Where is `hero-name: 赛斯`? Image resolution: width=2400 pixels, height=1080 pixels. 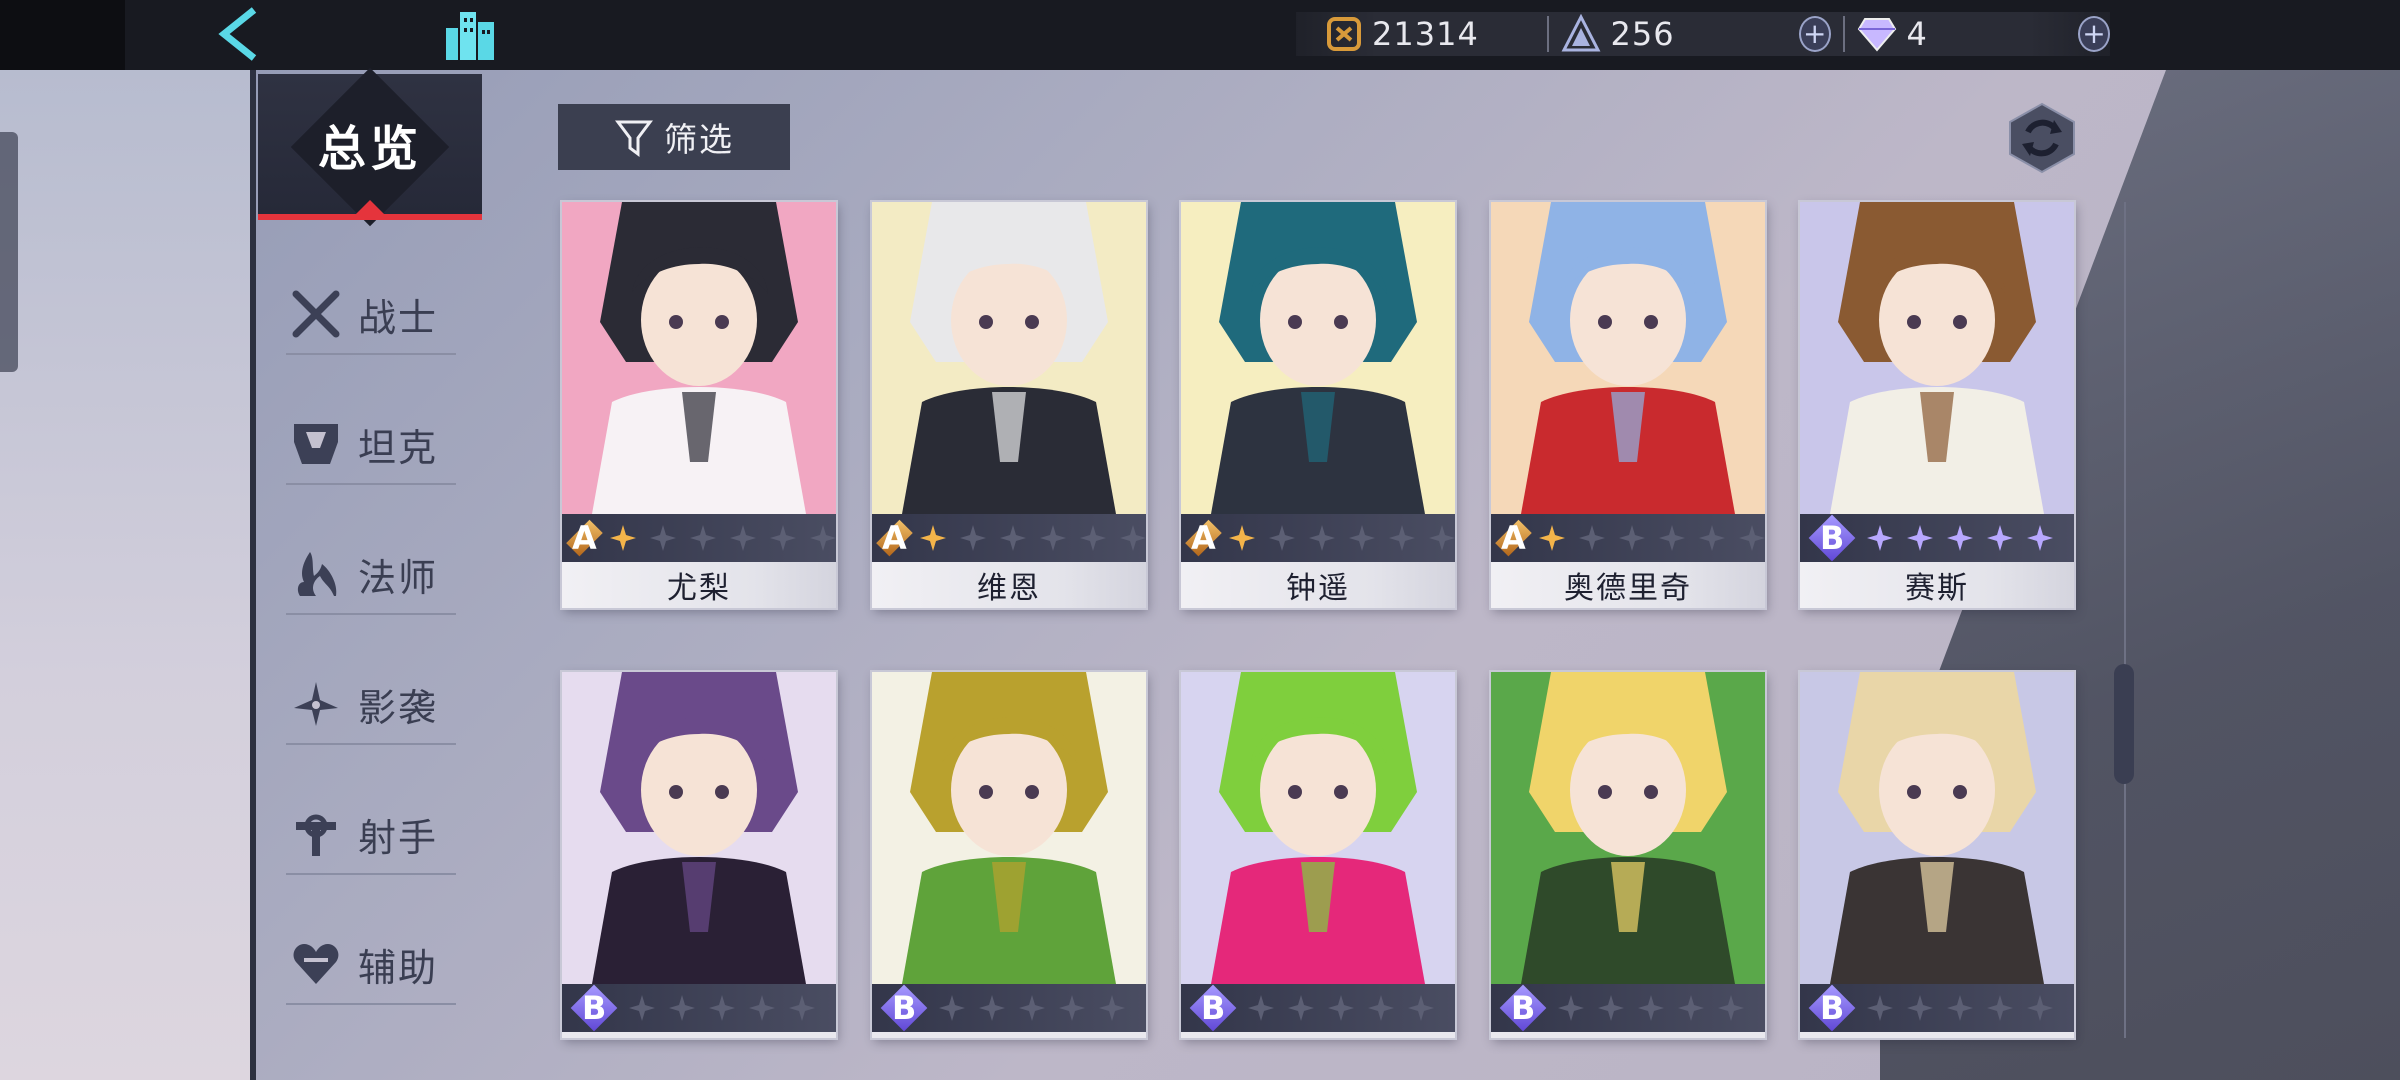 hero-name: 赛斯 is located at coordinates (1937, 585).